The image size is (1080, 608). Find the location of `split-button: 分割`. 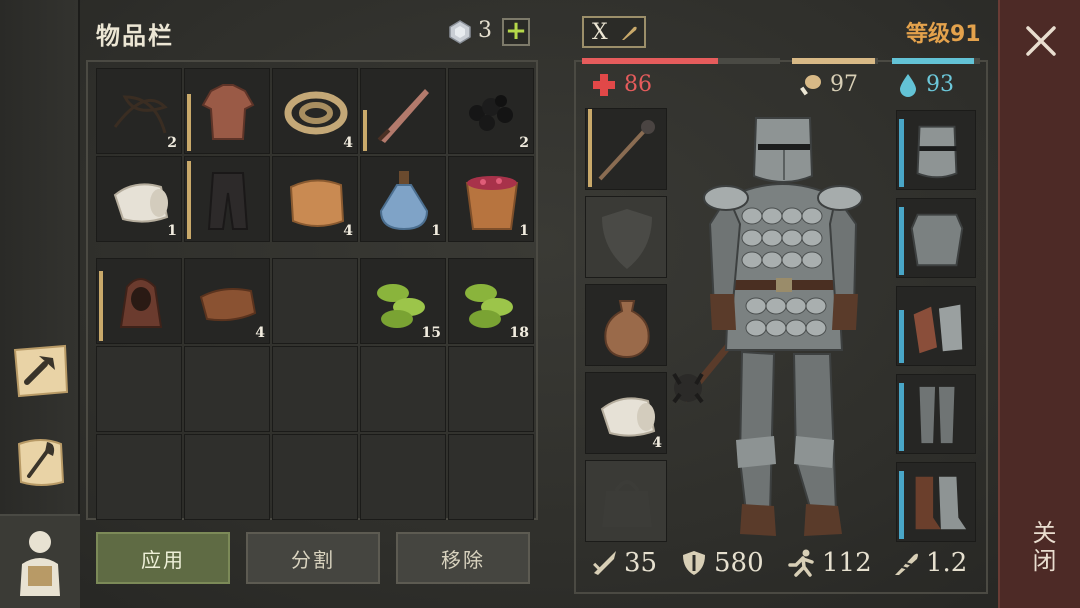

split-button: 分割 is located at coordinates (313, 558).